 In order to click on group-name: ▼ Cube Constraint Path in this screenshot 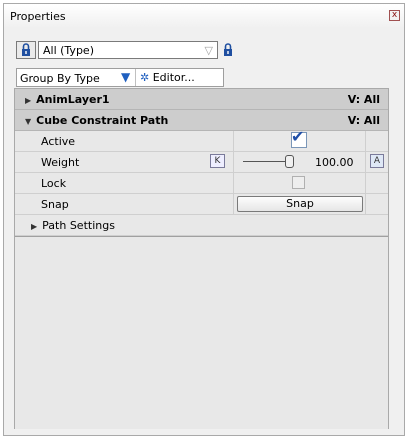, I will do `click(96, 120)`.